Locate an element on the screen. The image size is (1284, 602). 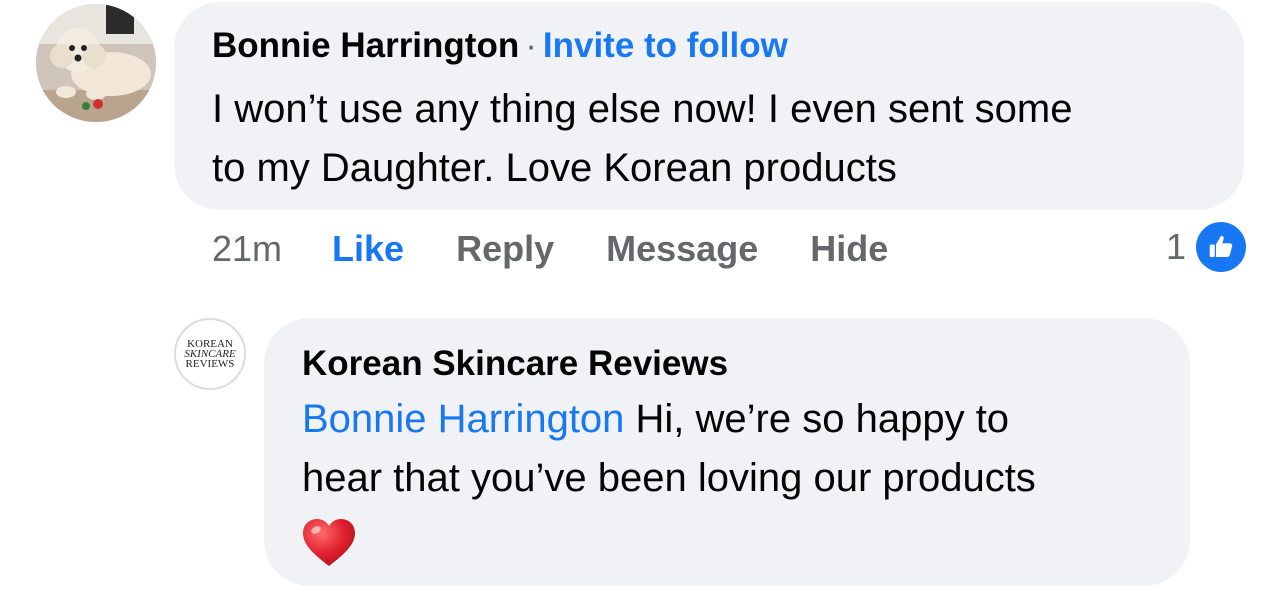
reply-button: Reply is located at coordinates (505, 249).